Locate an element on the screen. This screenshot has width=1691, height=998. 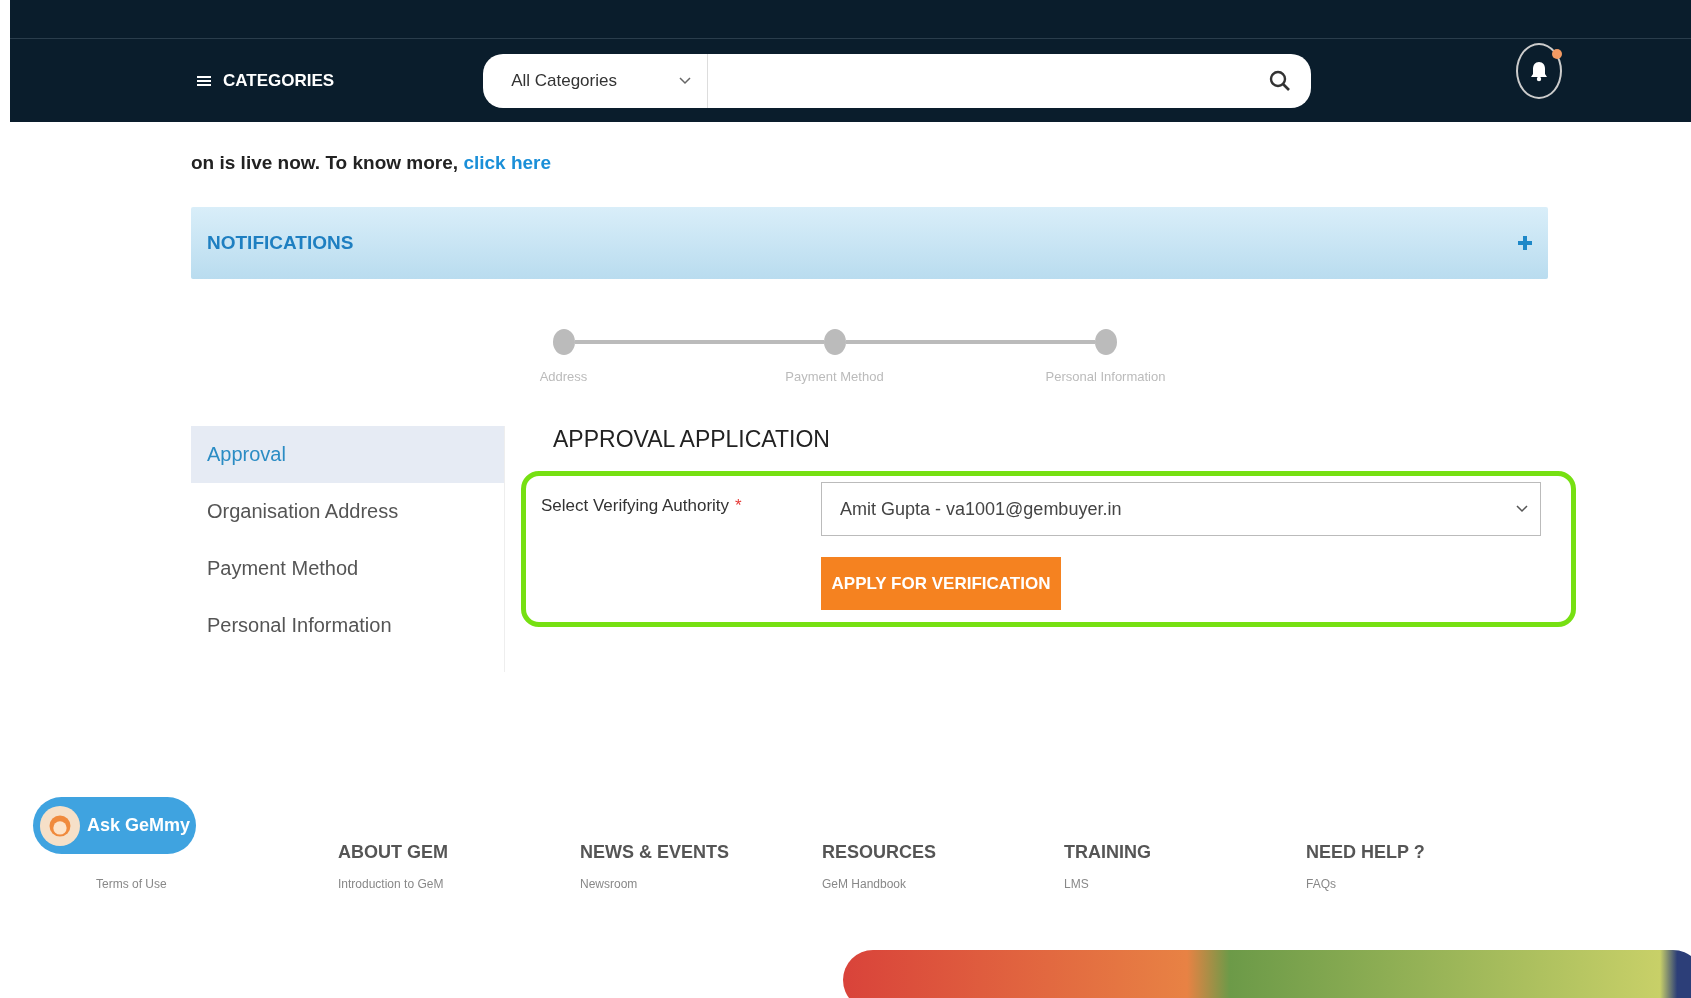
form-title: APPROVAL APPLICATION is located at coordinates (692, 439).